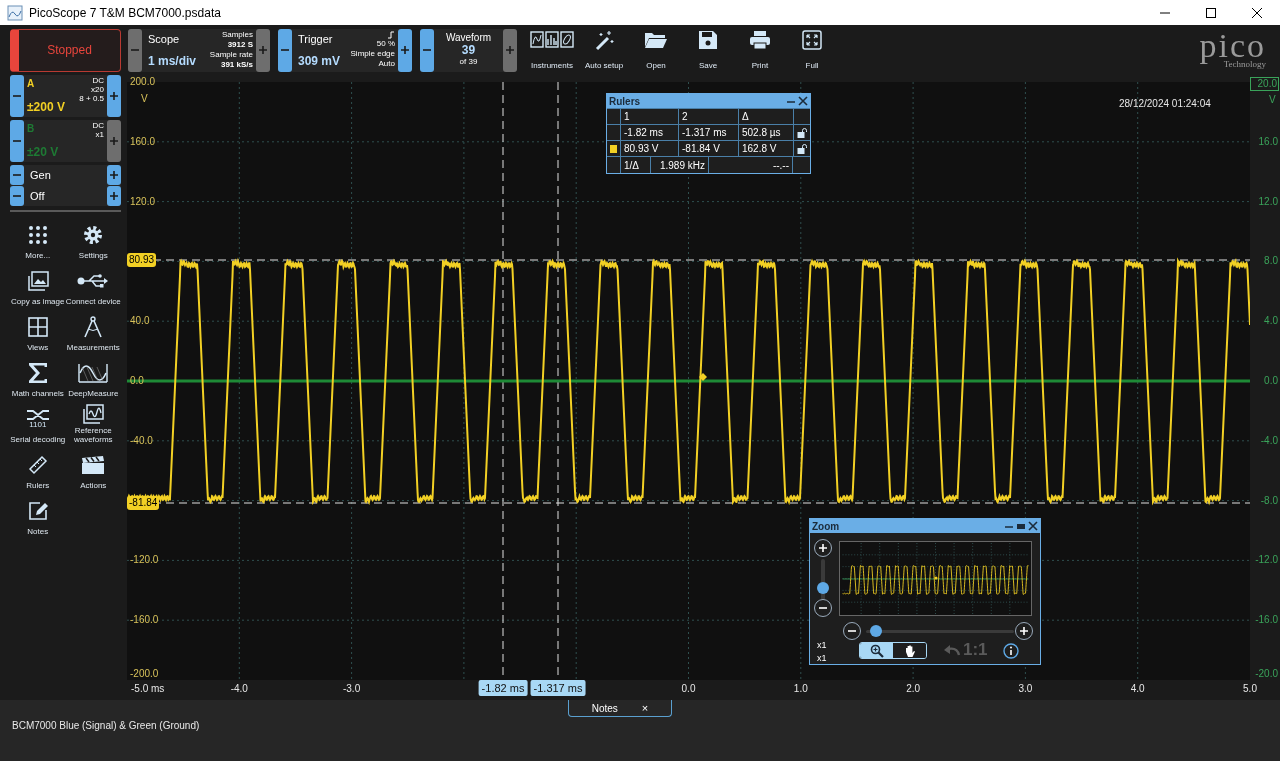 The width and height of the screenshot is (1280, 761). I want to click on sidebar-tool-button: Connect device, so click(93, 285).